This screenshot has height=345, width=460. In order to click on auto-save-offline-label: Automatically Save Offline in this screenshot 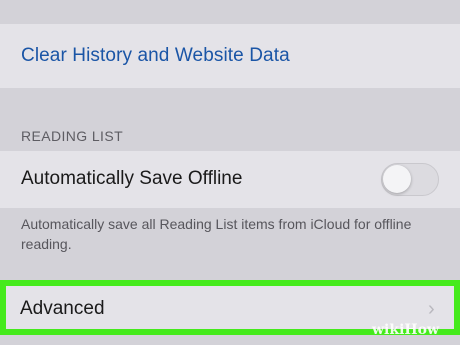, I will do `click(132, 178)`.